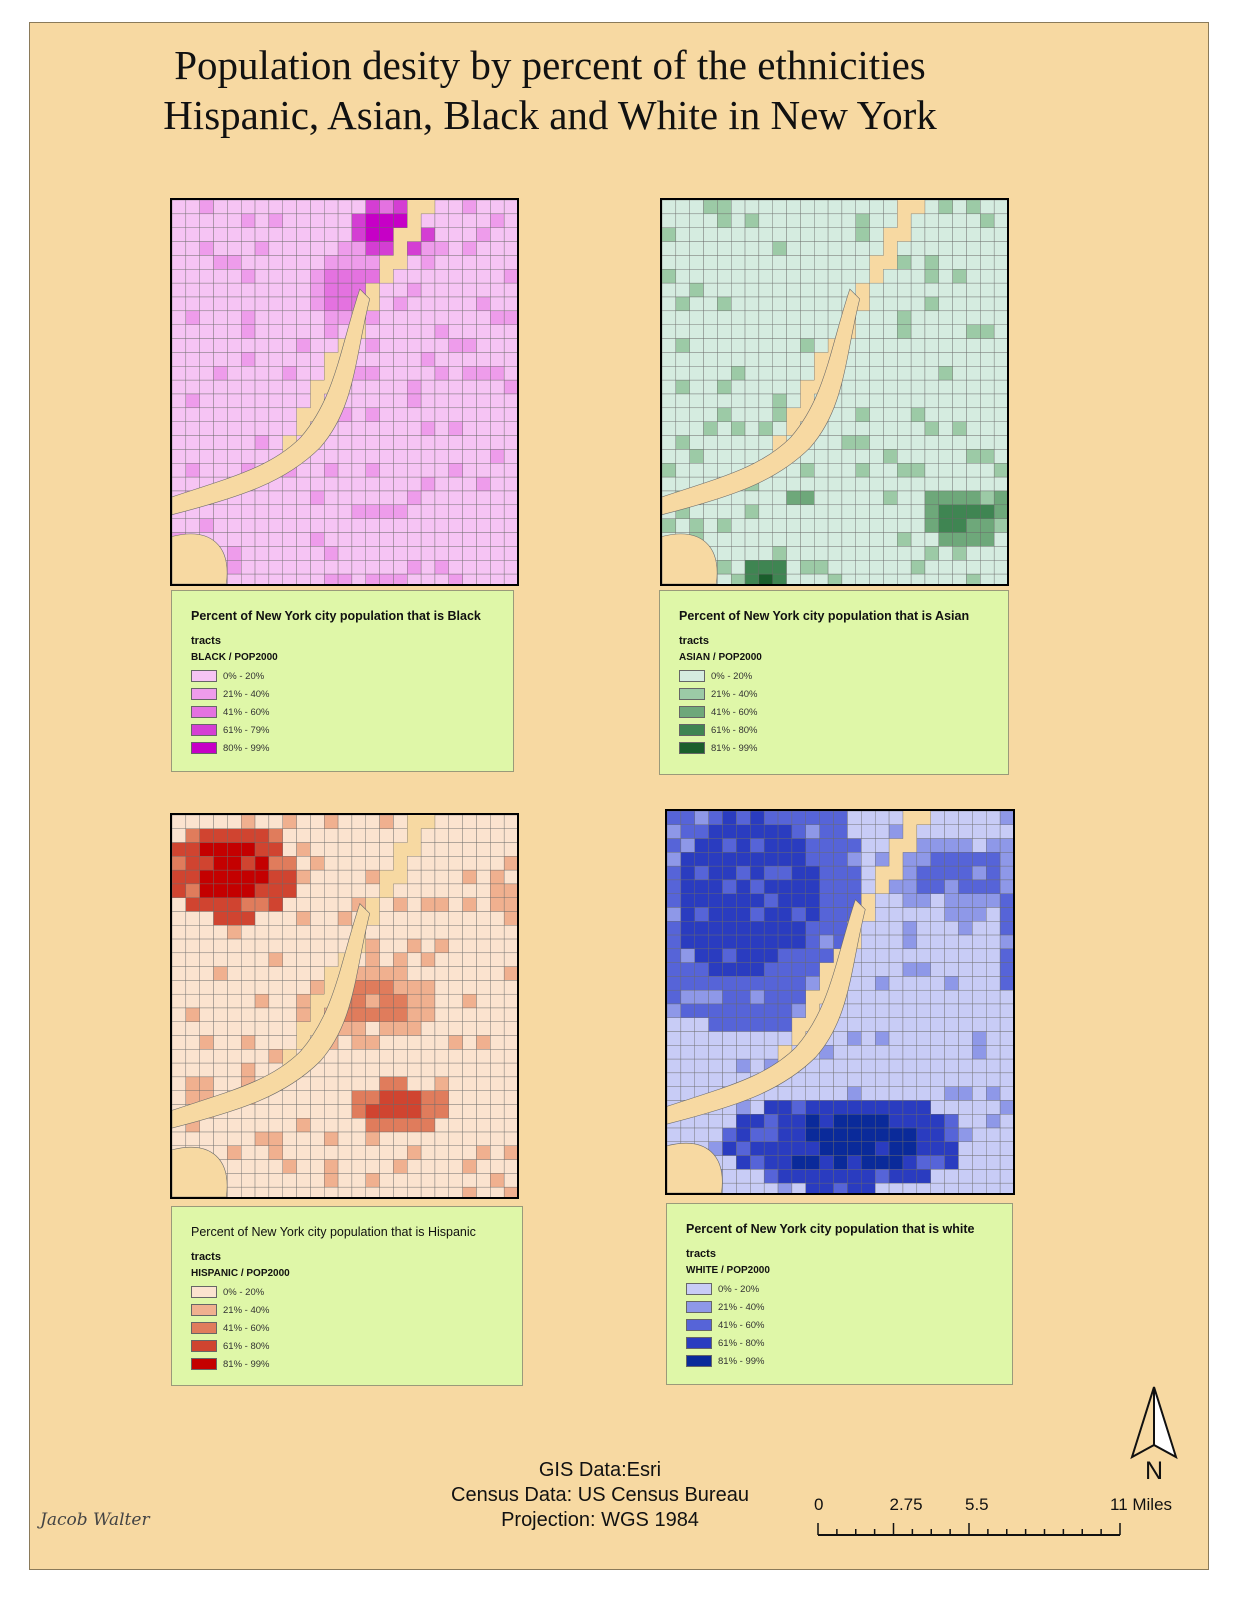 This screenshot has width=1237, height=1600. Describe the element at coordinates (906, 1504) in the screenshot. I see `scale-tick-label: 2.75` at that location.